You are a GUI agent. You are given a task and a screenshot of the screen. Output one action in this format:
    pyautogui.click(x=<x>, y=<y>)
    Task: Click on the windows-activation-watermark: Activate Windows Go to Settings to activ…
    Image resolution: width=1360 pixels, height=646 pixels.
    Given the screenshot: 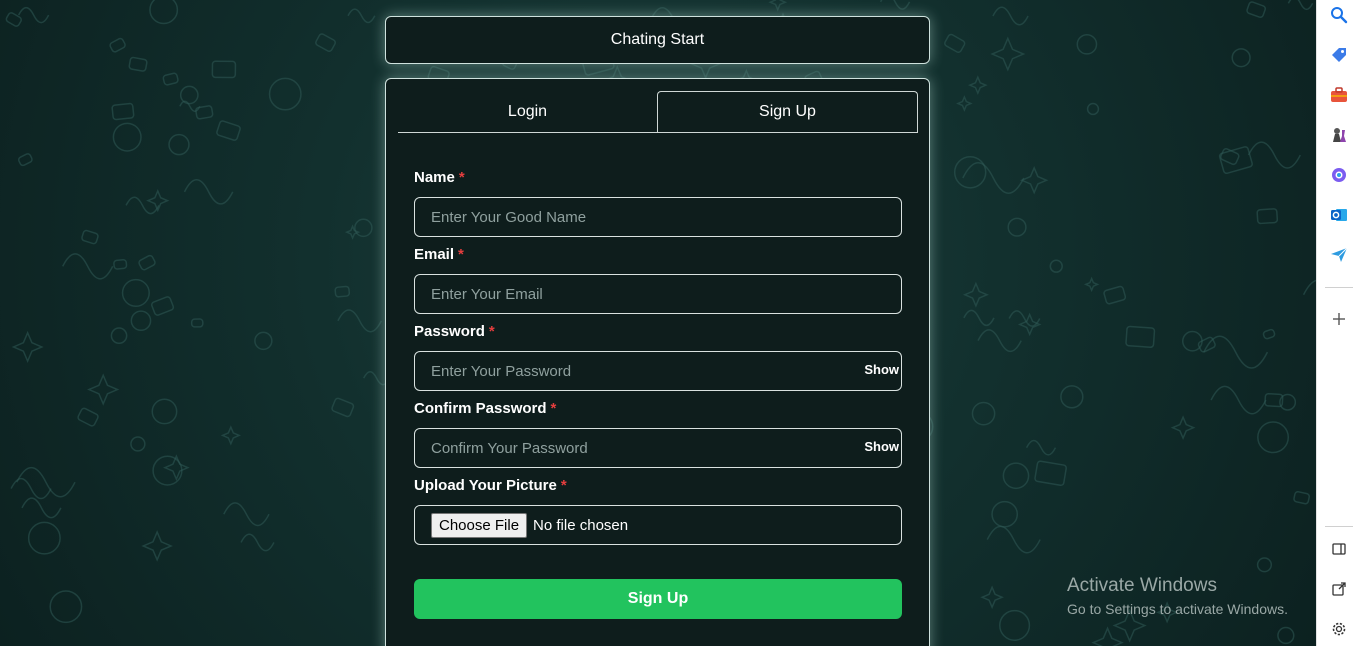 What is the action you would take?
    pyautogui.click(x=1177, y=596)
    